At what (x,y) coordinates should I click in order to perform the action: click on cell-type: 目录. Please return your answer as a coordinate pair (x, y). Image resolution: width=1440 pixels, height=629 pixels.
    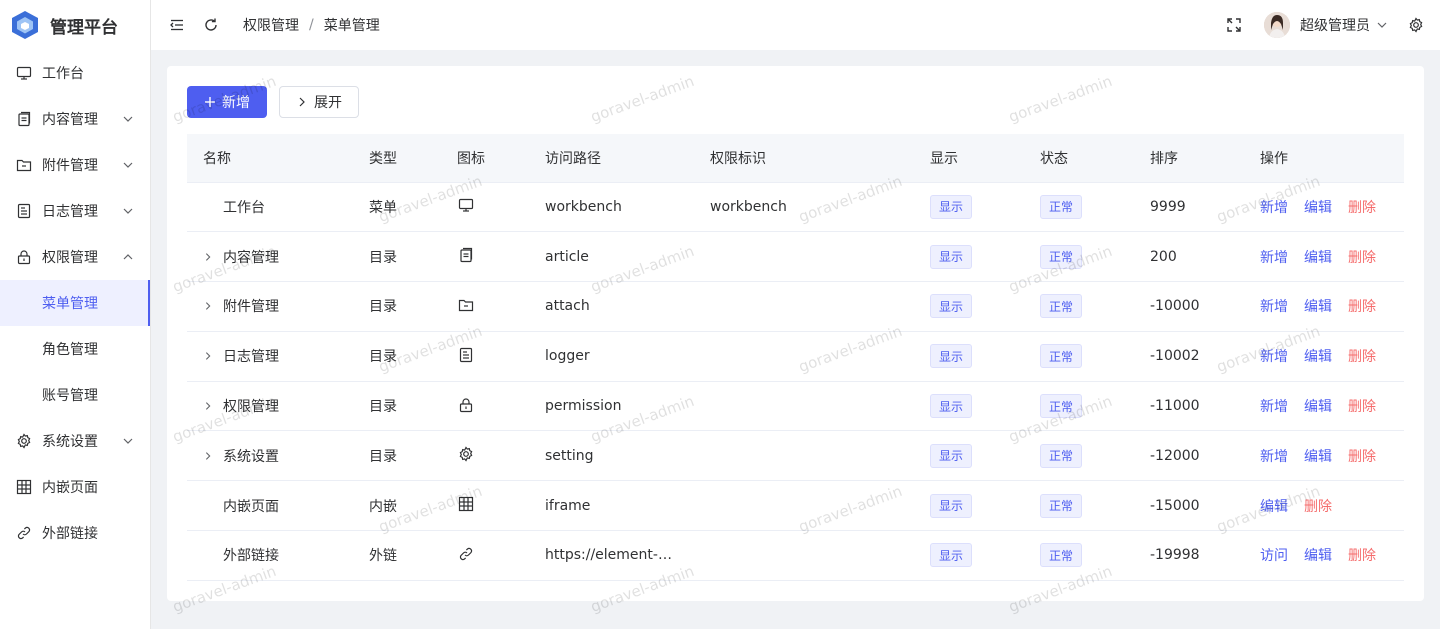
    Looking at the image, I should click on (397, 456).